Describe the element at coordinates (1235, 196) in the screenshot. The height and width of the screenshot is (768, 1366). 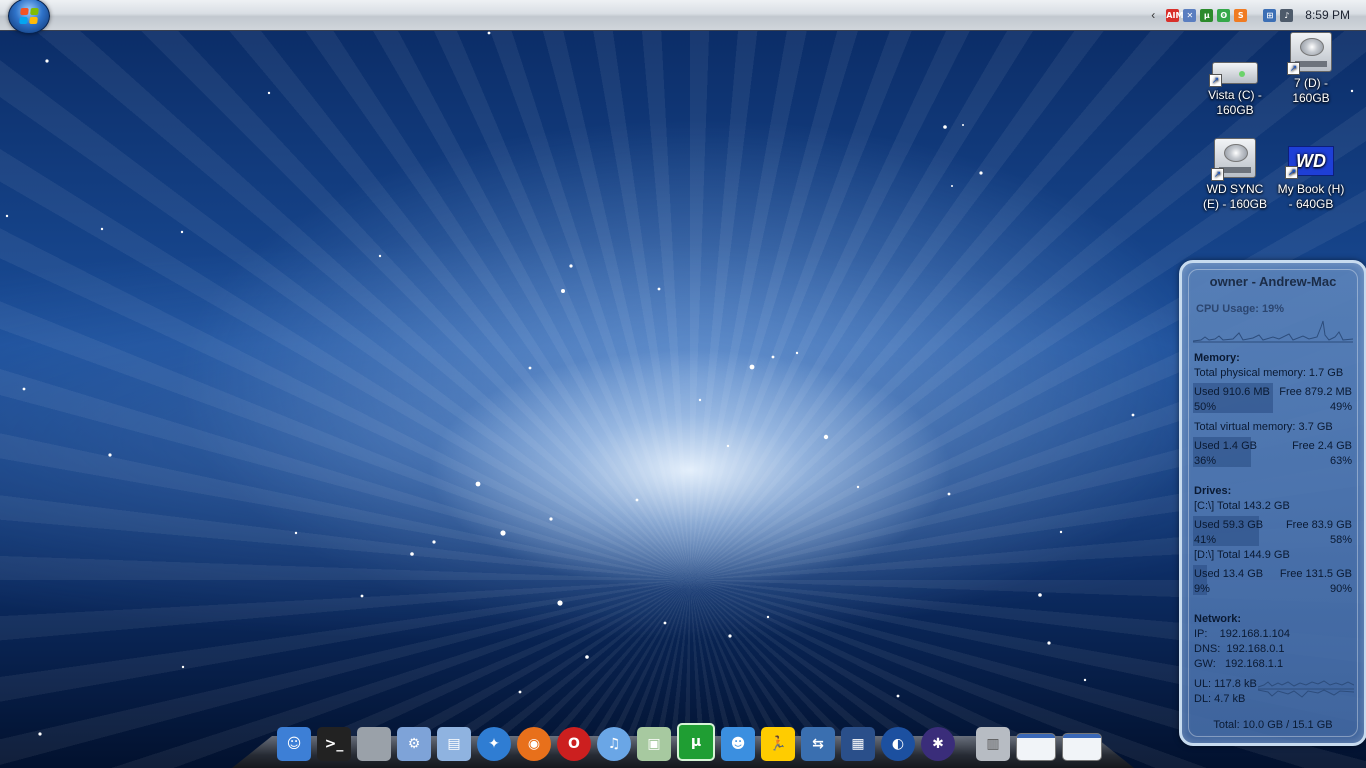
I see `desktop-icon-label: WD SYNC (E) - 160GB` at that location.